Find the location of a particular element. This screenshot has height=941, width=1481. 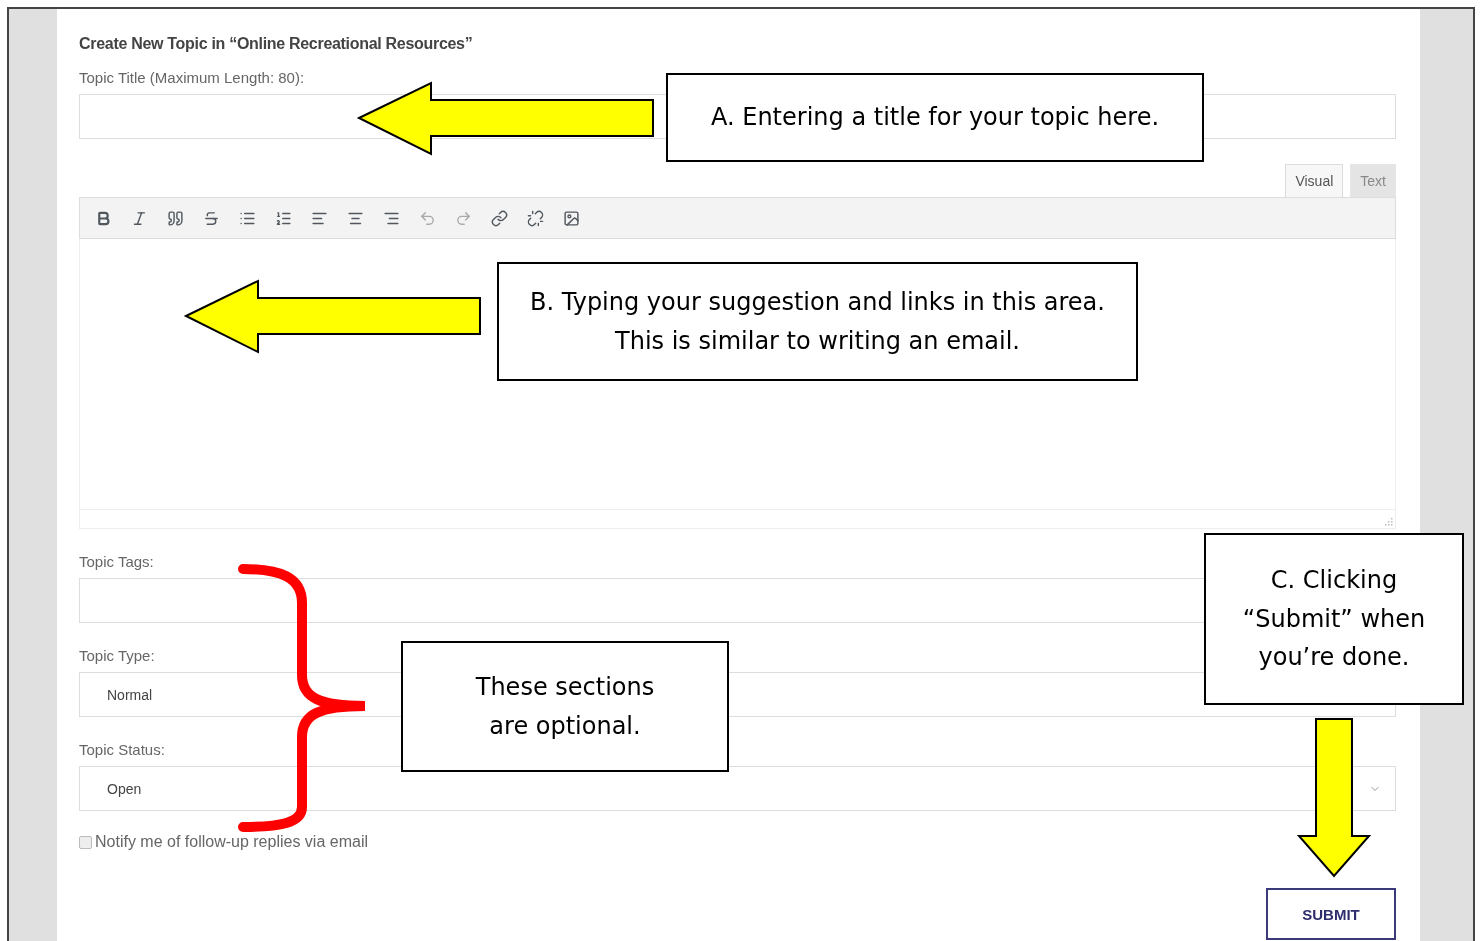

field-label: Topic Status: is located at coordinates (122, 749).